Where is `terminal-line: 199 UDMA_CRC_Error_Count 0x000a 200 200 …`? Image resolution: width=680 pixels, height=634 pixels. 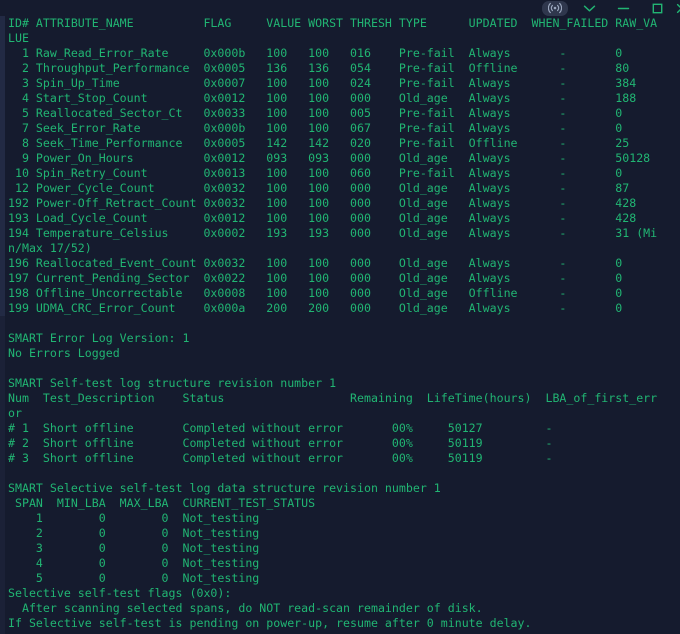
terminal-line: 199 UDMA_CRC_Error_Count 0x000a 200 200 … is located at coordinates (315, 308).